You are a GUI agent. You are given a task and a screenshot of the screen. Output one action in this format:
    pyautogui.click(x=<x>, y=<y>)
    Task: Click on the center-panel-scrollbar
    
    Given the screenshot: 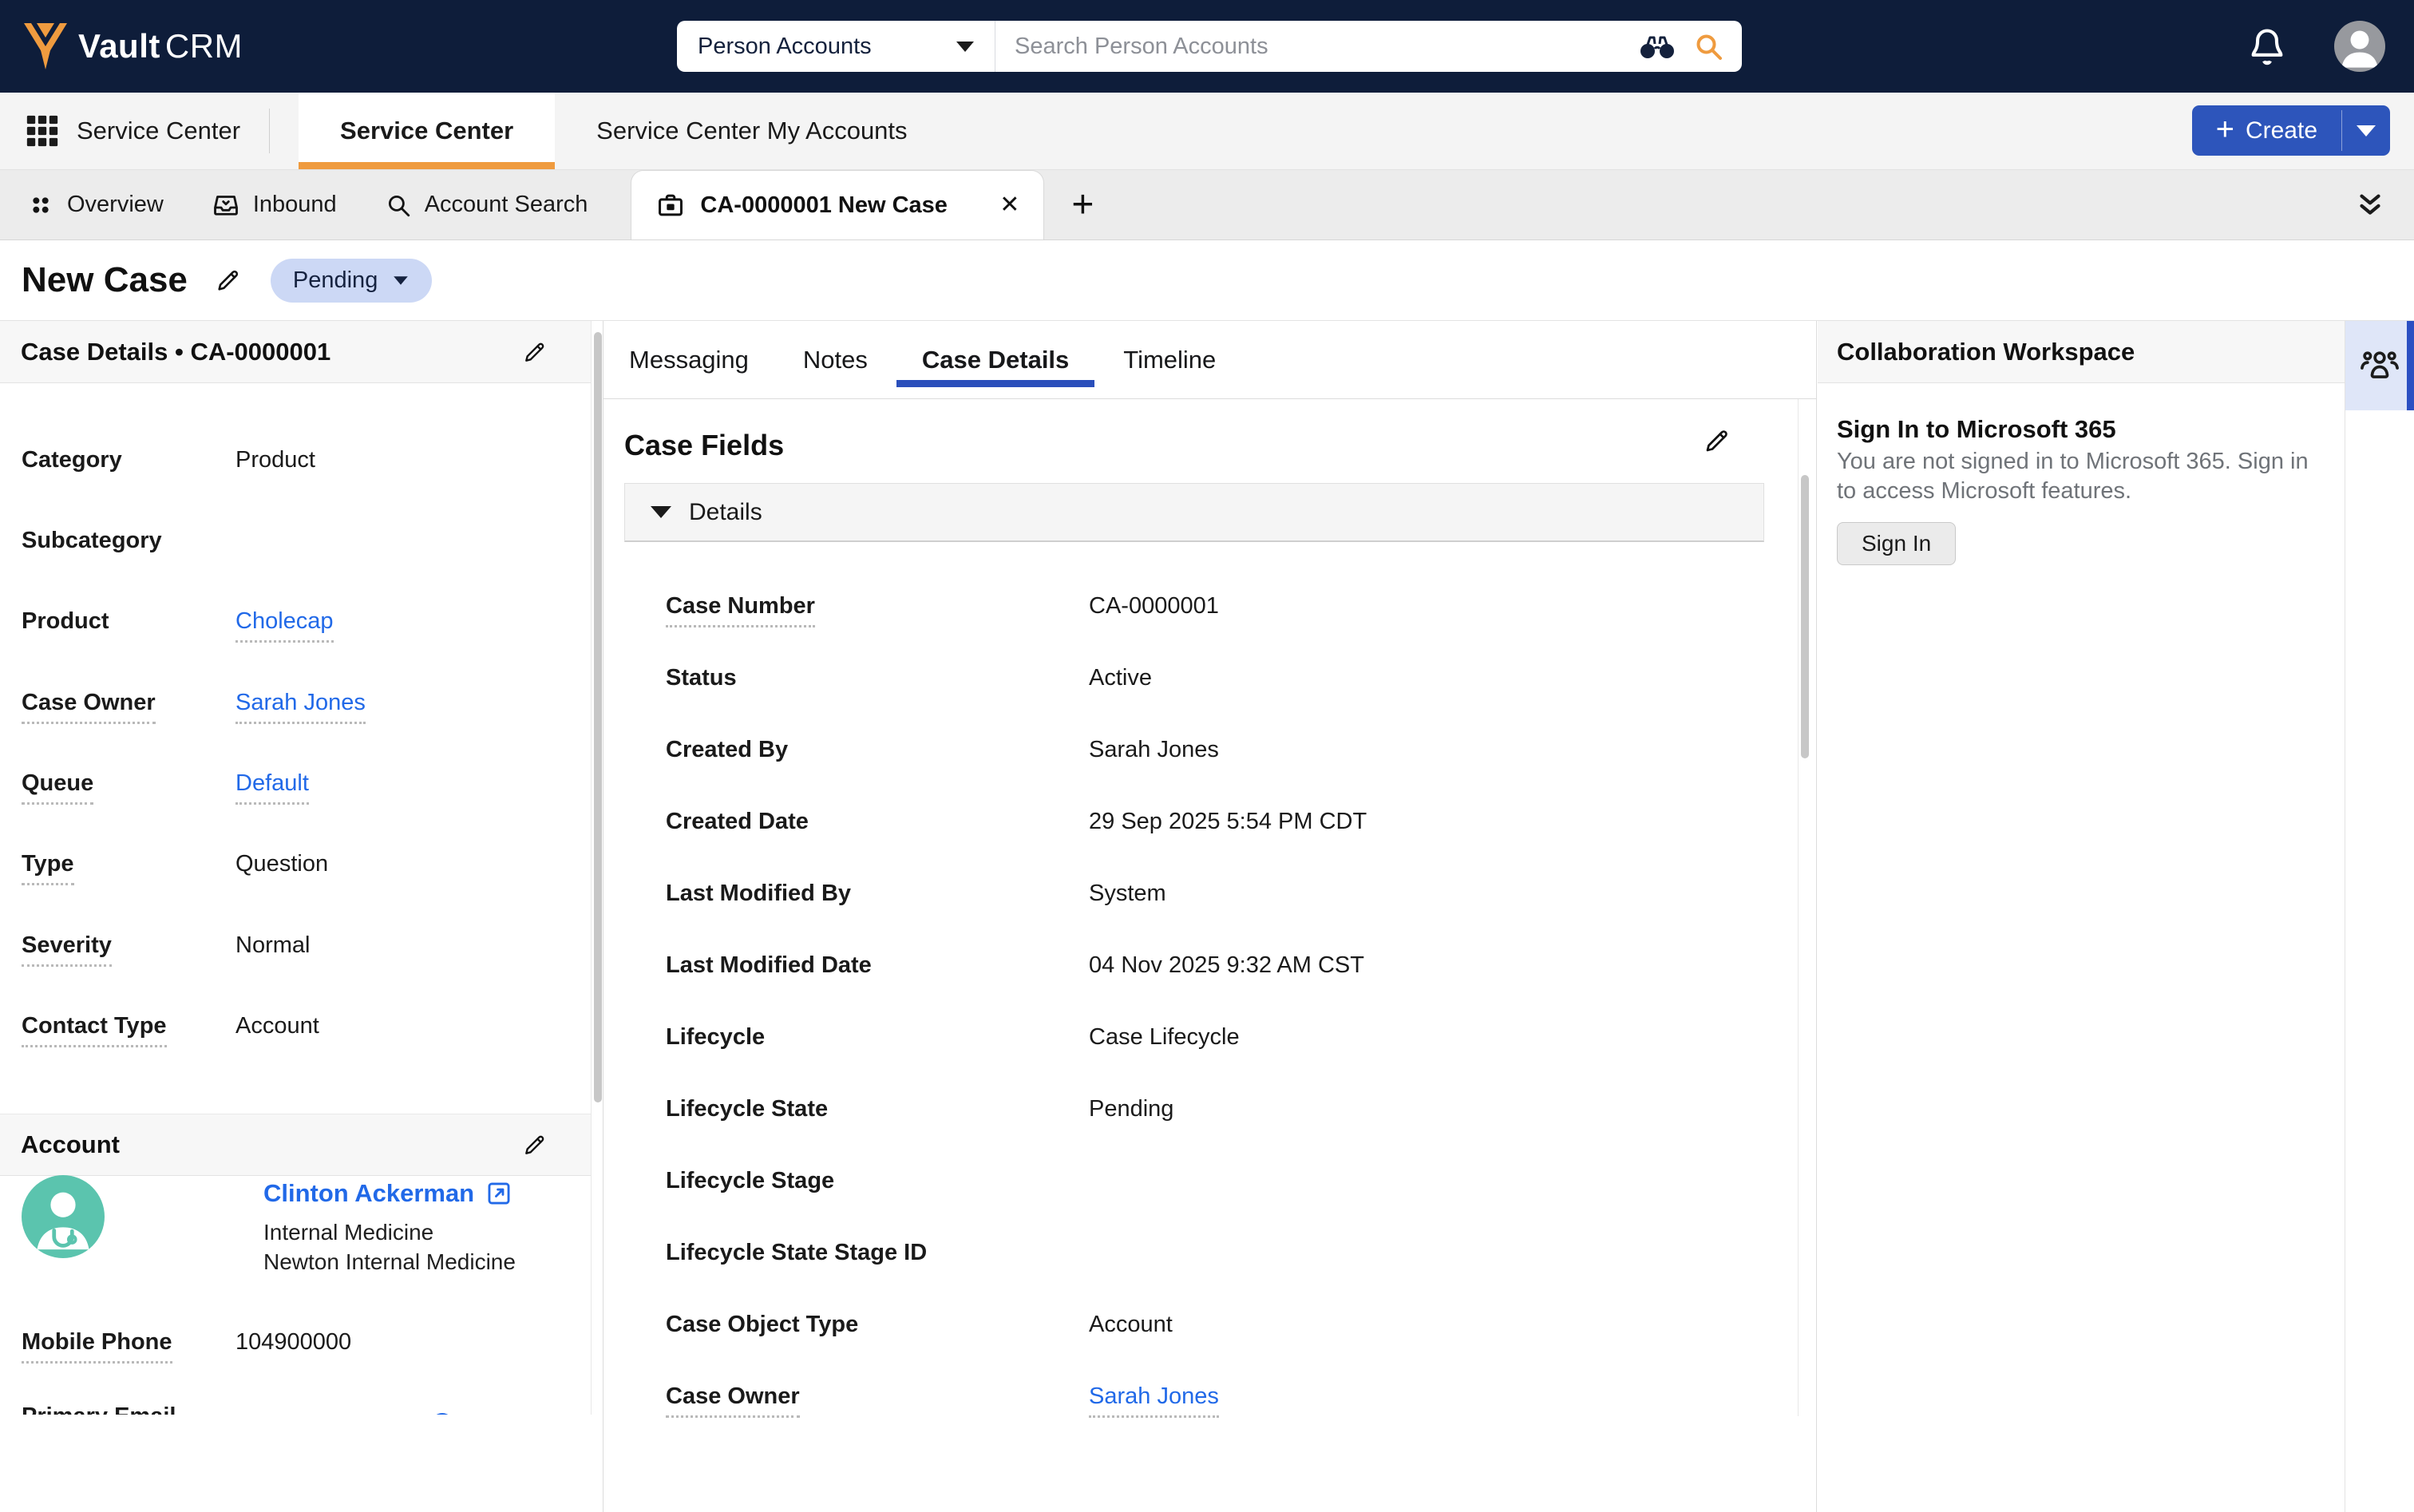 What is the action you would take?
    pyautogui.click(x=1804, y=907)
    